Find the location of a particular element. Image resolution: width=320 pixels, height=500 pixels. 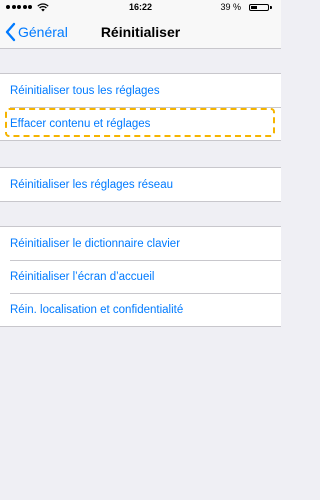

battery-tip is located at coordinates (271, 7).